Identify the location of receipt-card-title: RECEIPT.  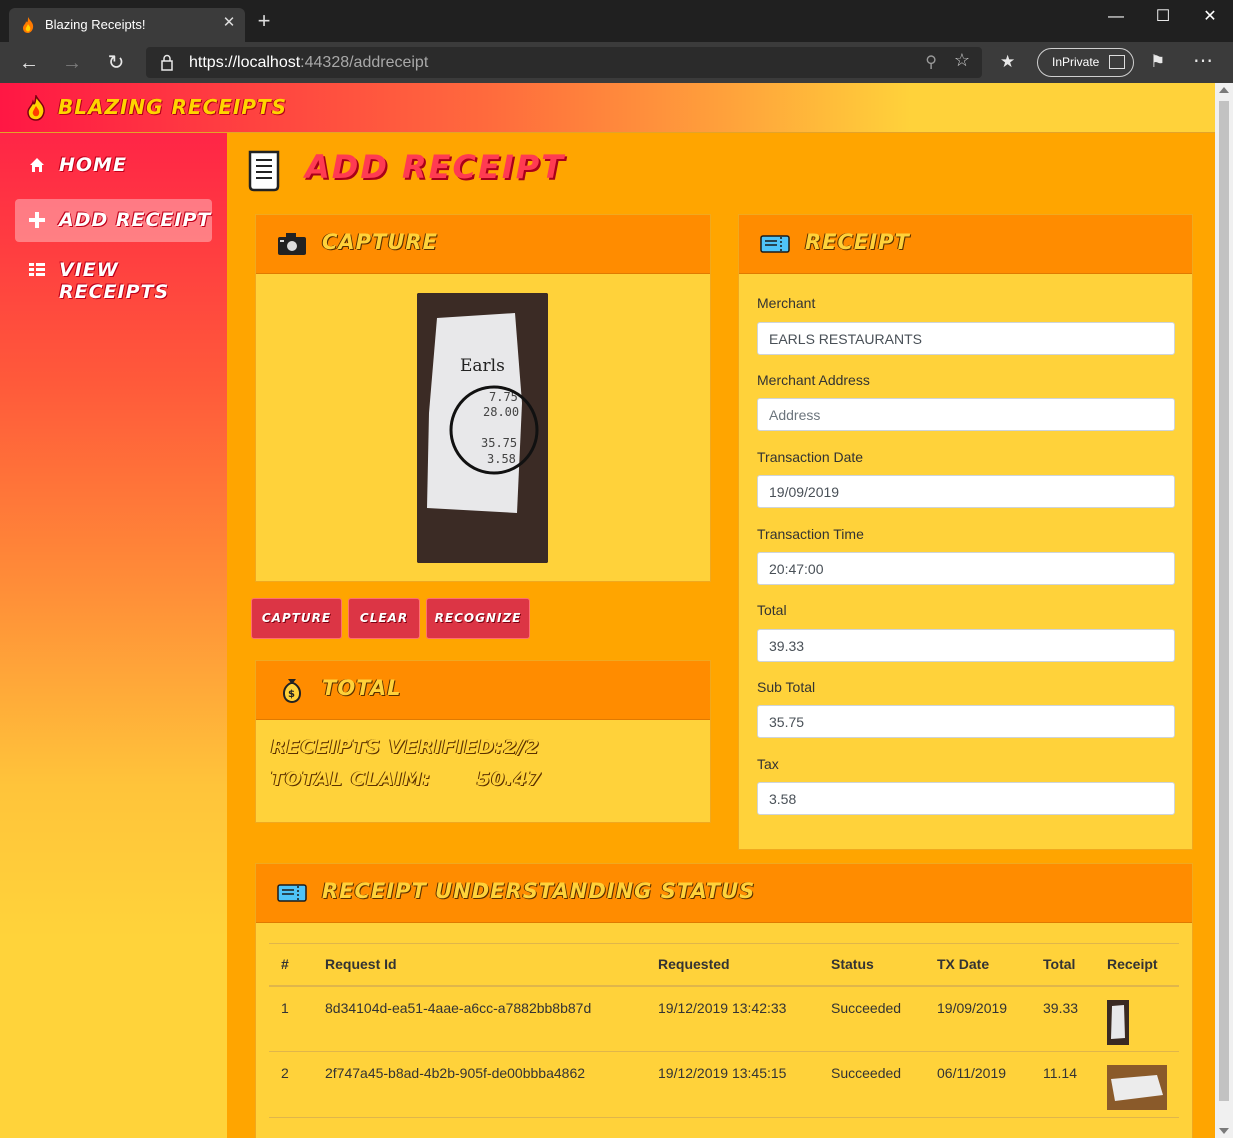
(857, 242).